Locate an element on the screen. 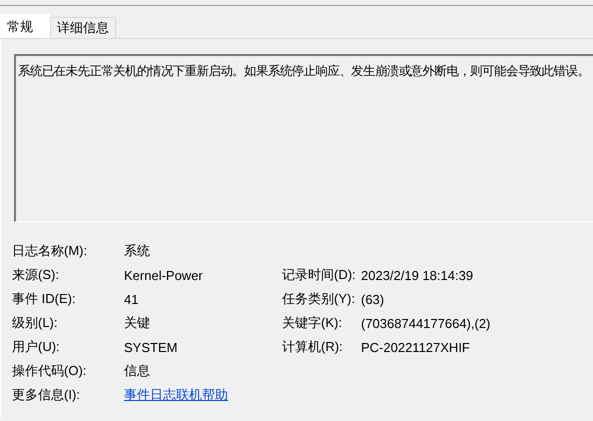 This screenshot has width=593, height=421. field-label: 计算机(R): is located at coordinates (313, 347).